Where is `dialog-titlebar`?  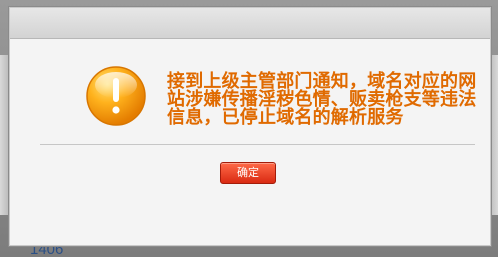 dialog-titlebar is located at coordinates (250, 23).